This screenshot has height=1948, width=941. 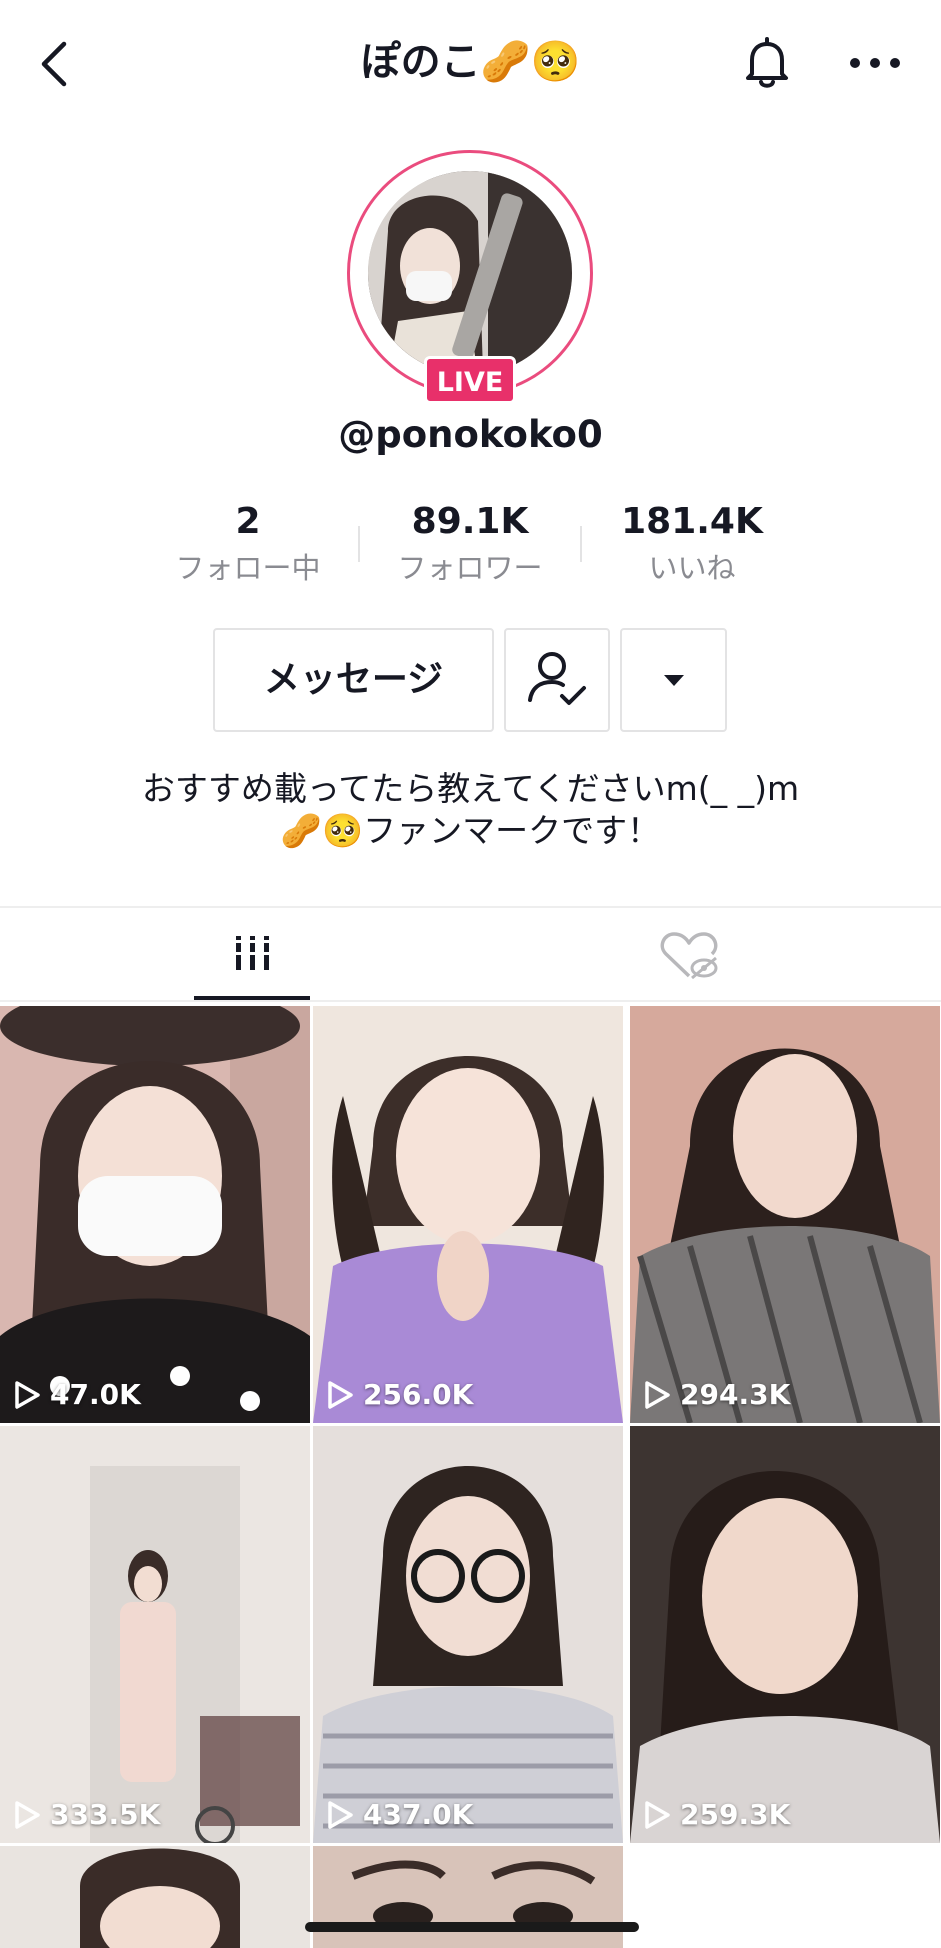 I want to click on likes-count: 181.4K, so click(x=692, y=521).